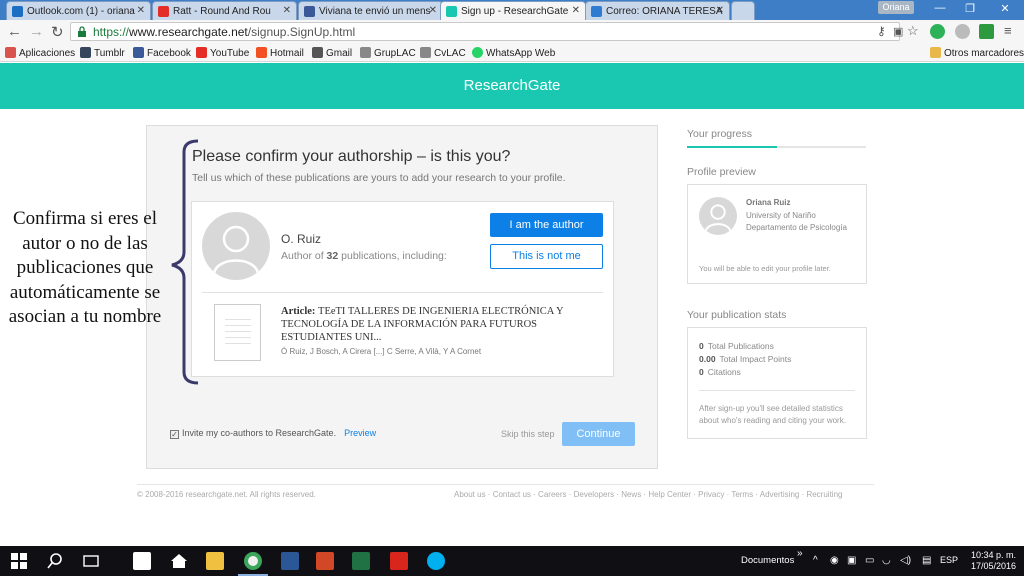  I want to click on tab-correo: Correo: ORIANA TERESA ✕, so click(657, 10).